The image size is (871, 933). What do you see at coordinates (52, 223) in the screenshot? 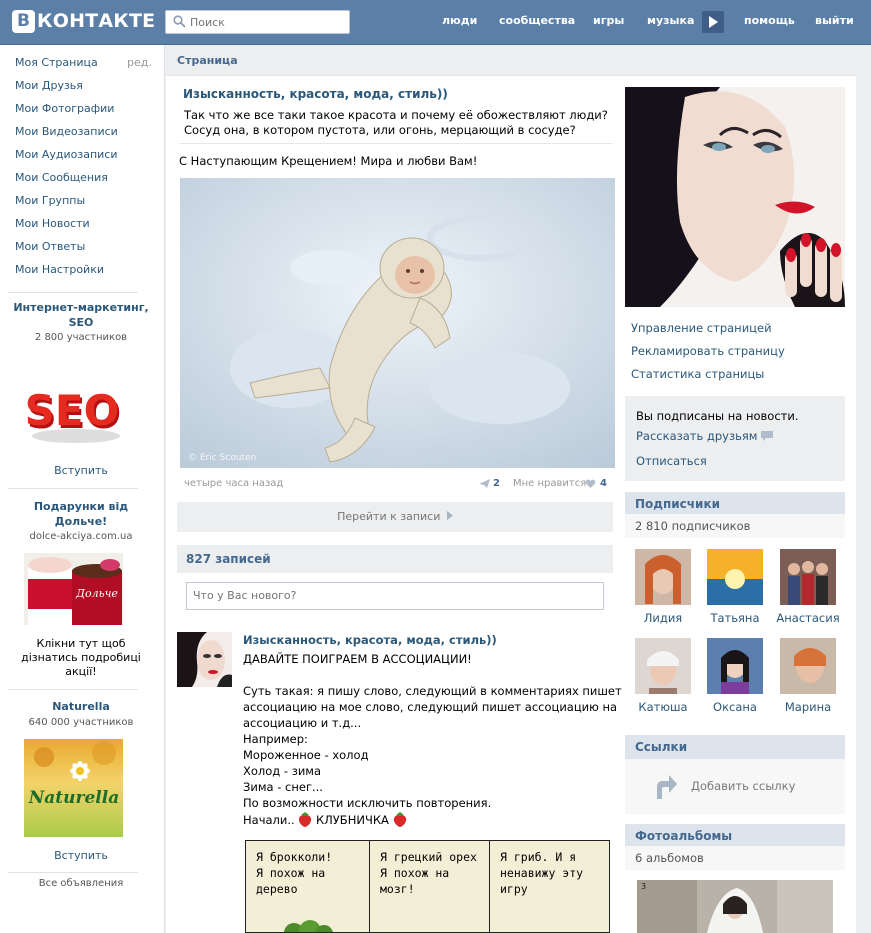
I see `sidebar-item-news: Мои Новости` at bounding box center [52, 223].